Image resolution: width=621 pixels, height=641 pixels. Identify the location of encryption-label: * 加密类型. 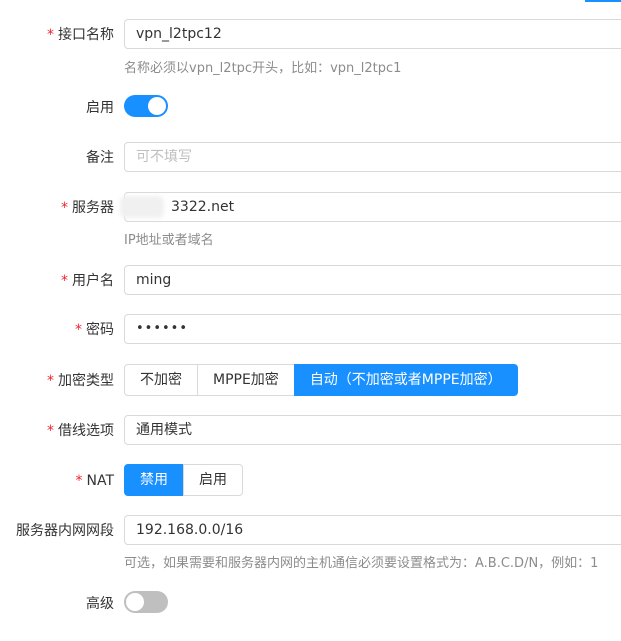
(80, 381).